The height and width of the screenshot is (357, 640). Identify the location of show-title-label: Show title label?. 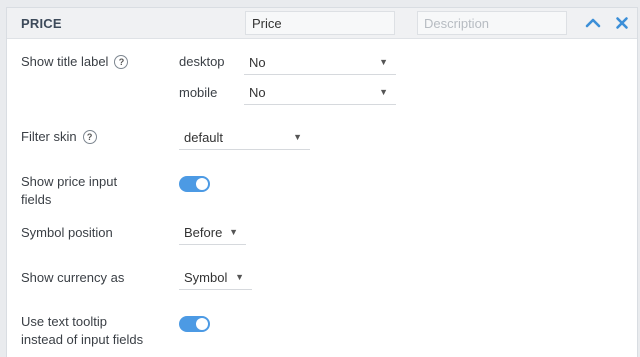
(75, 62).